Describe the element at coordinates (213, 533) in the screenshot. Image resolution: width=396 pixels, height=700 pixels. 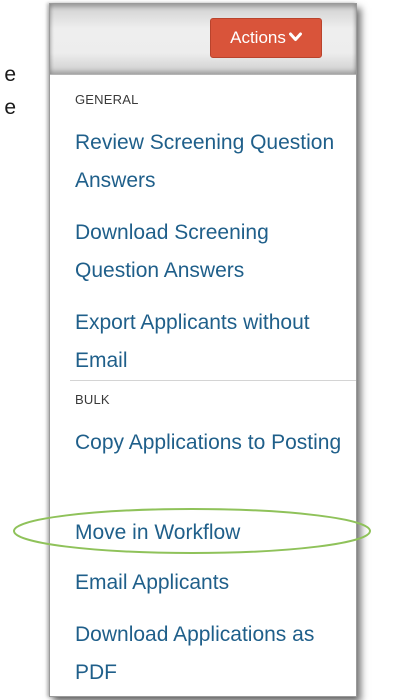
I see `menu-item-move-in-workflow: Move in Workflow` at that location.